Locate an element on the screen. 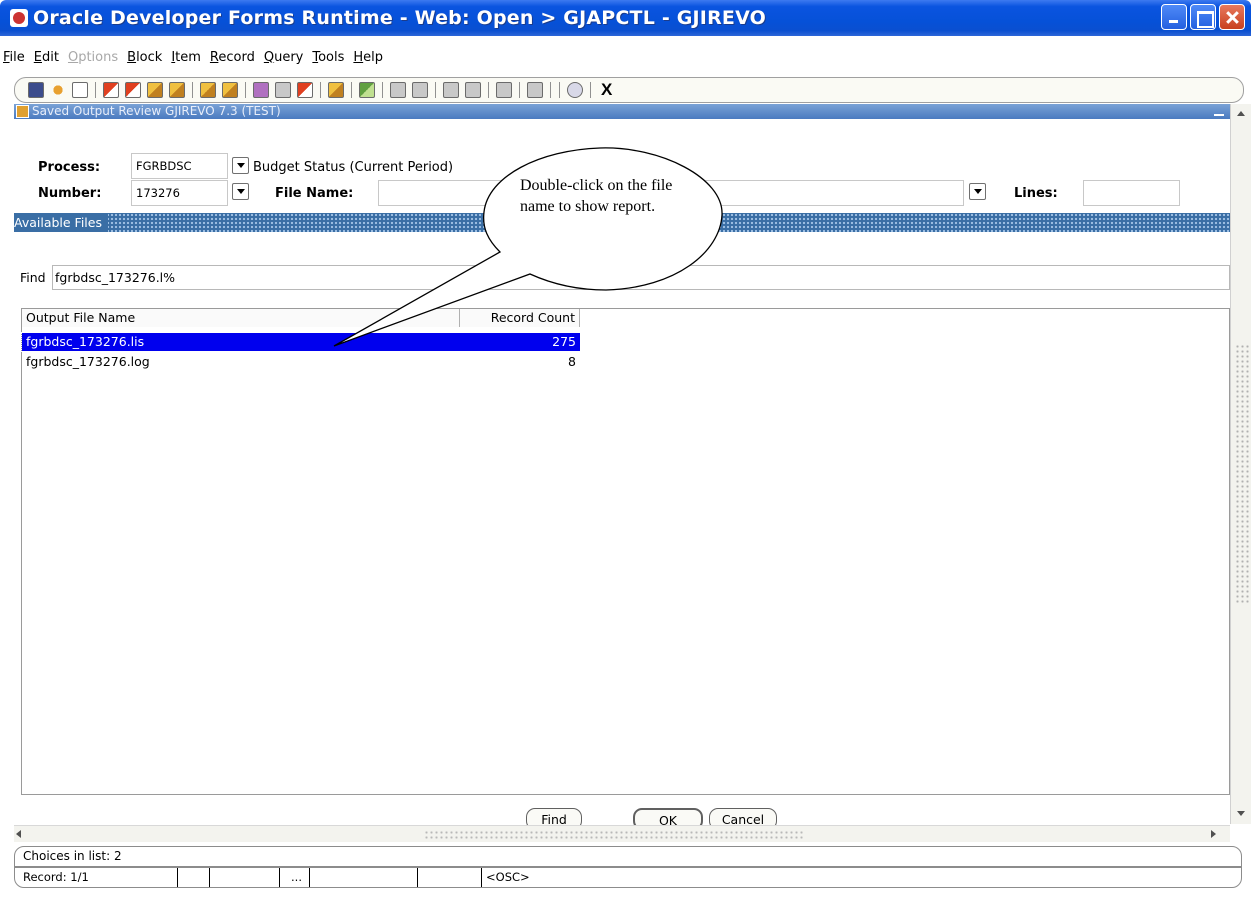  menu-edit: Edit is located at coordinates (46, 57).